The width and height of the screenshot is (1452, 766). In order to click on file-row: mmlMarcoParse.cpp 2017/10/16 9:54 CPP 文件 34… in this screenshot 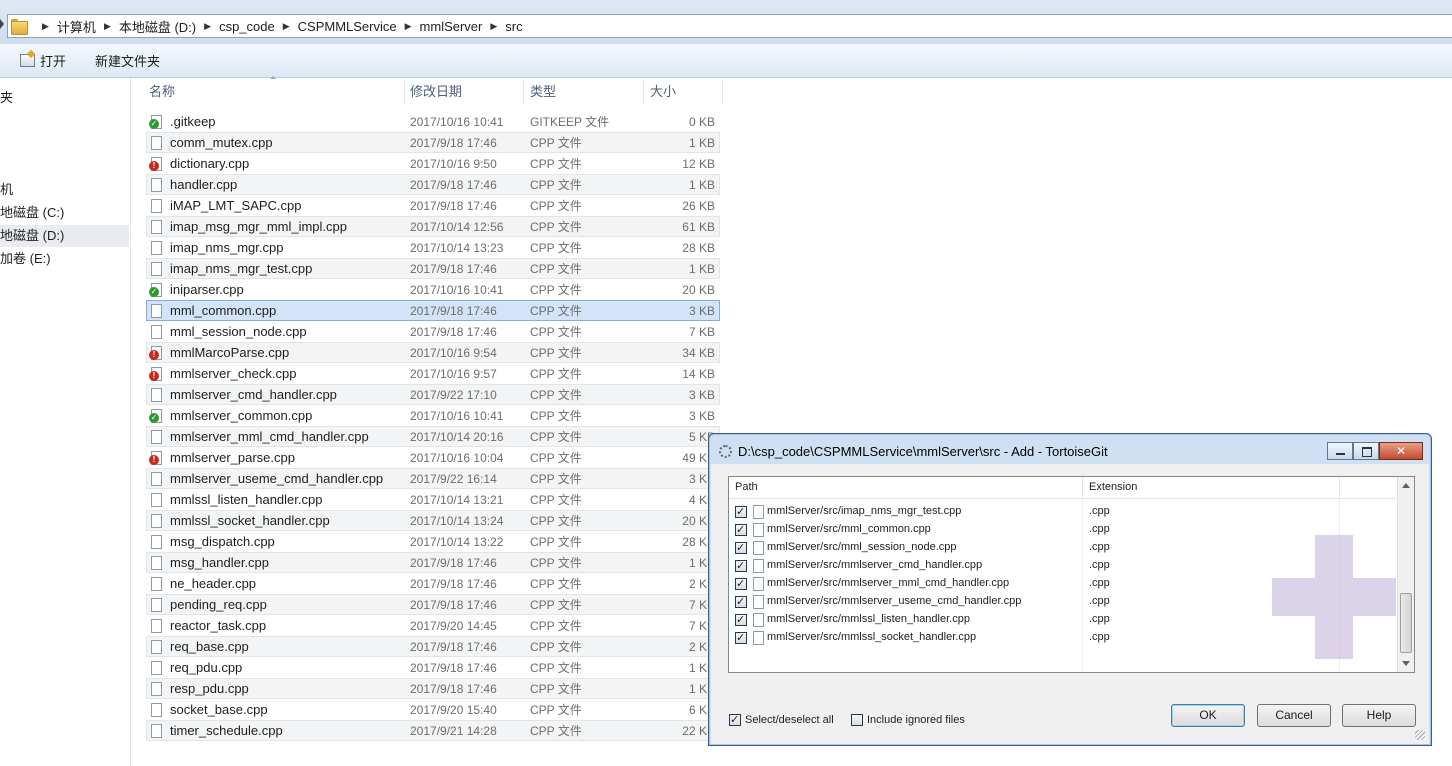, I will do `click(433, 352)`.